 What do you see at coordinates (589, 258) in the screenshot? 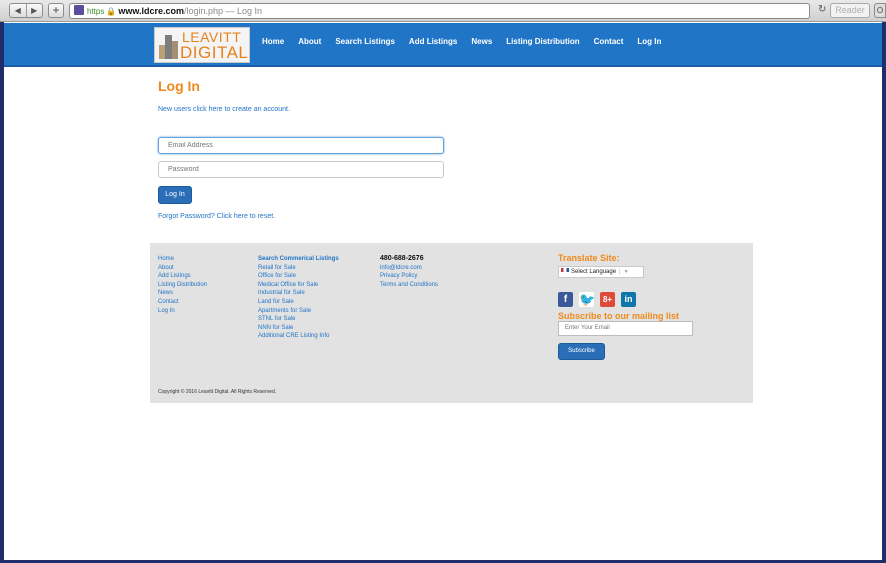
I see `translate-title: Translate Site:` at bounding box center [589, 258].